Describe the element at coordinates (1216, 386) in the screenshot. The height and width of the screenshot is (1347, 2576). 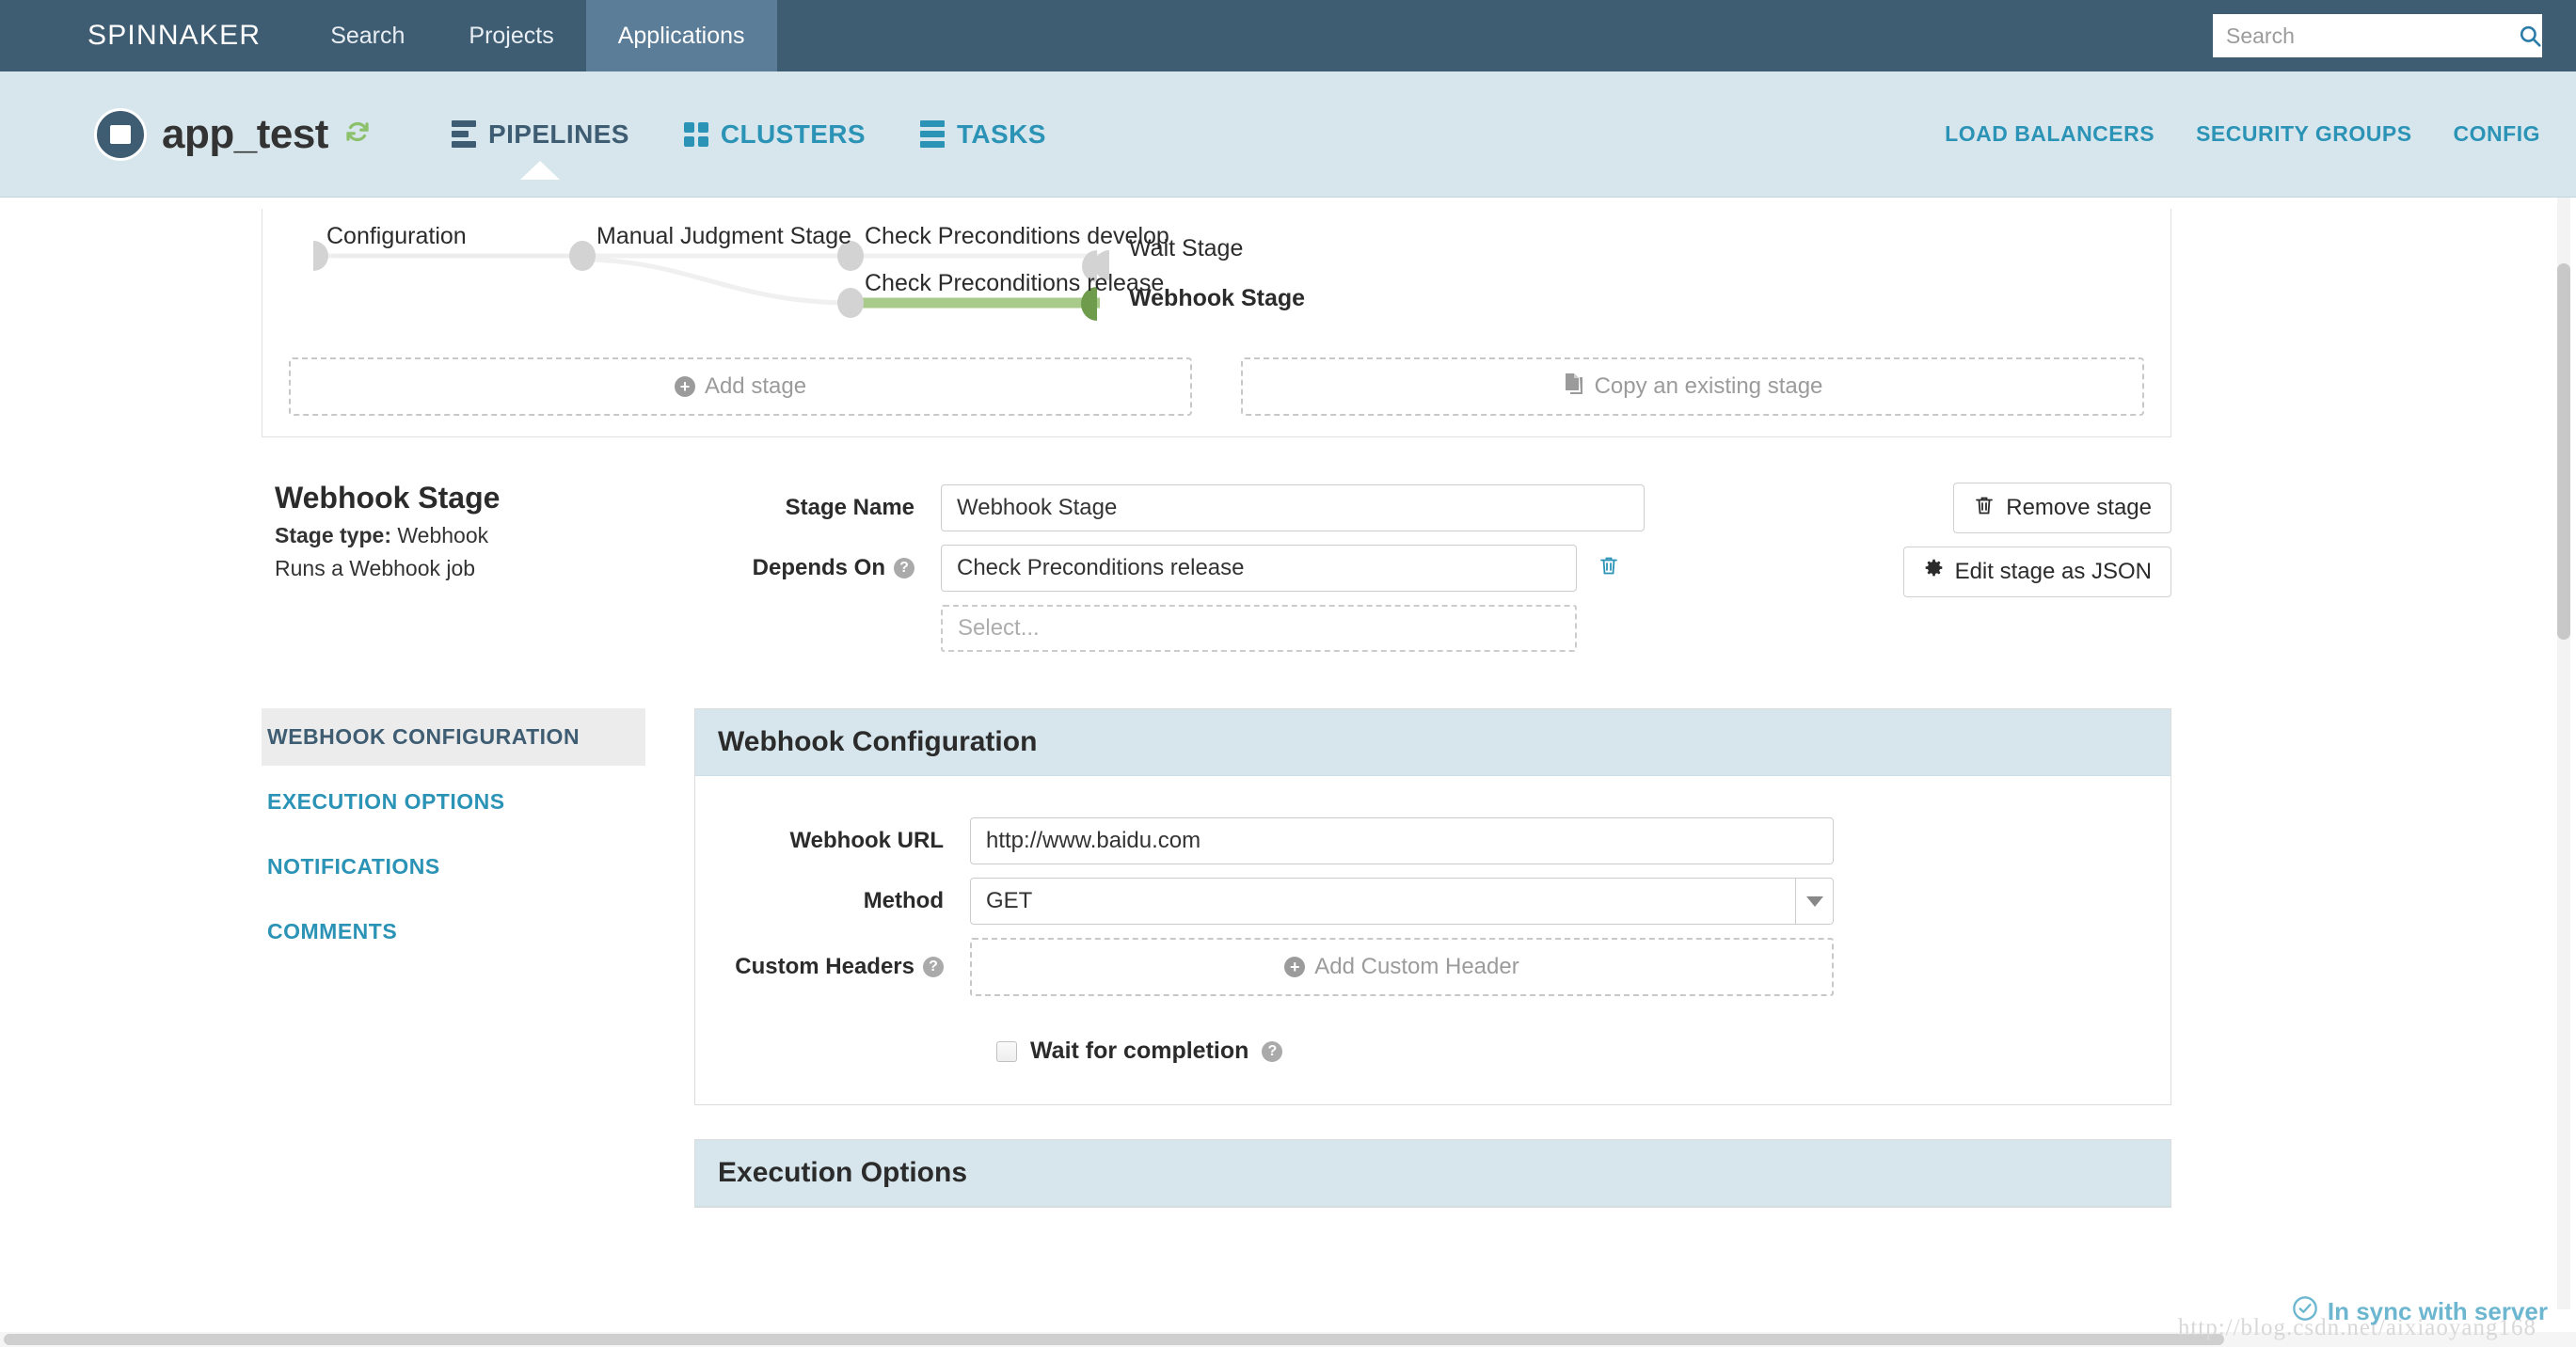
I see `stage-actions-row: + Add stage Copy an existing stage` at that location.